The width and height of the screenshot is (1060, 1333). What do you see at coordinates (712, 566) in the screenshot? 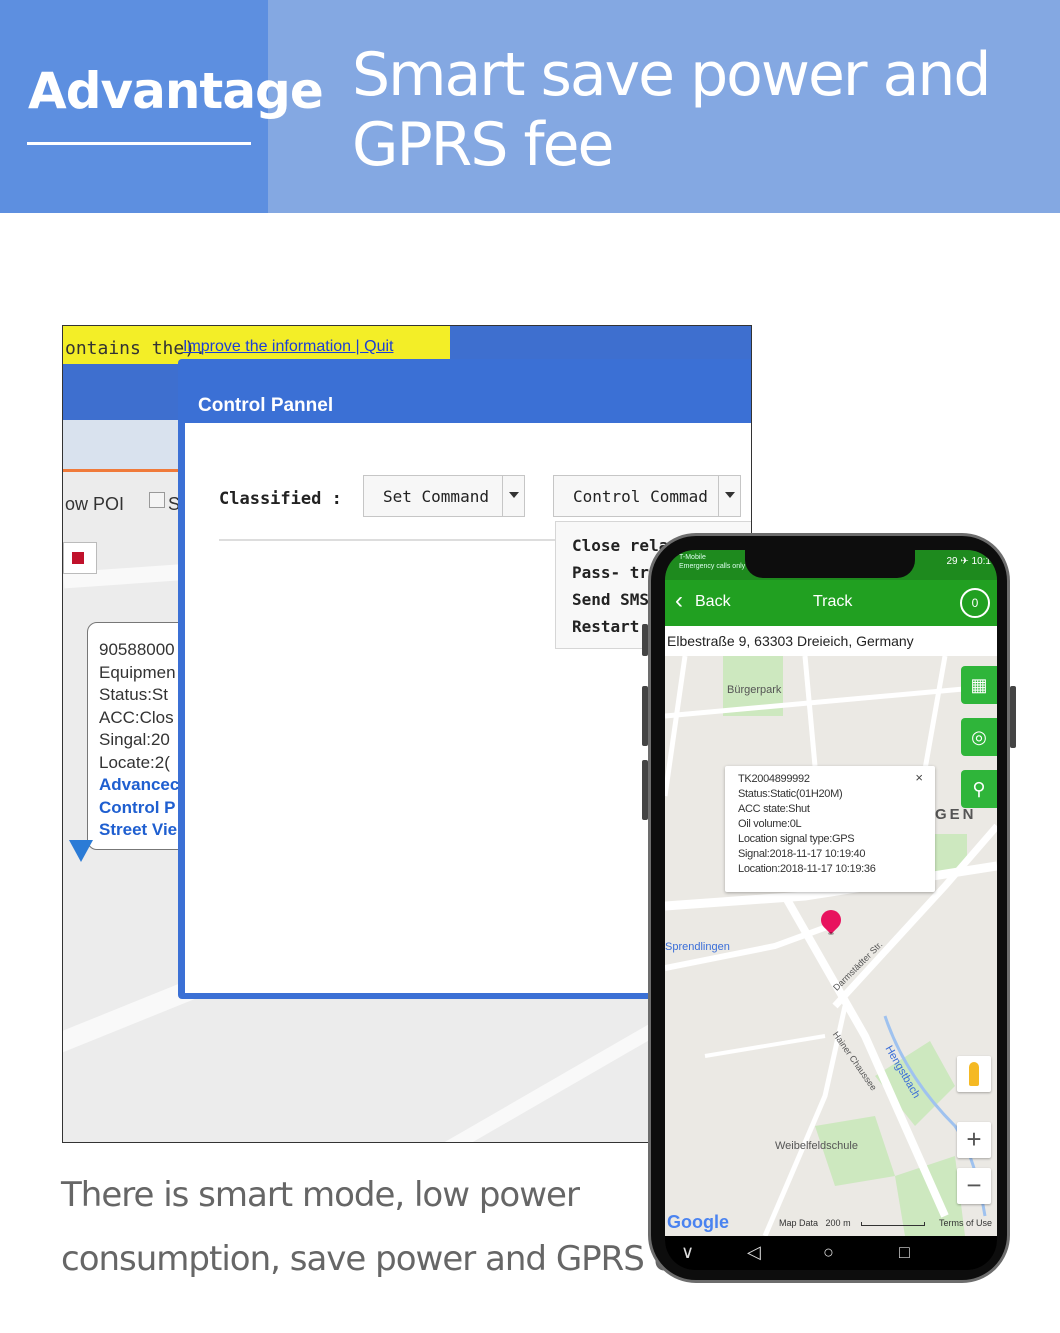
I see `carrier-sub: Emergency calls only` at bounding box center [712, 566].